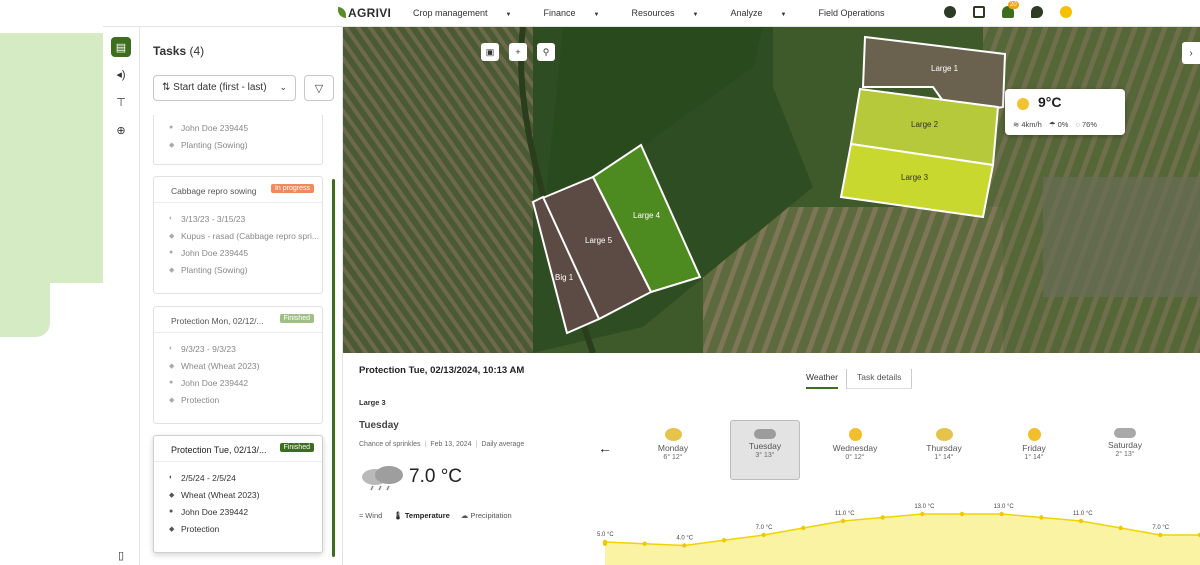  I want to click on map-next-button: ›, so click(1191, 53).